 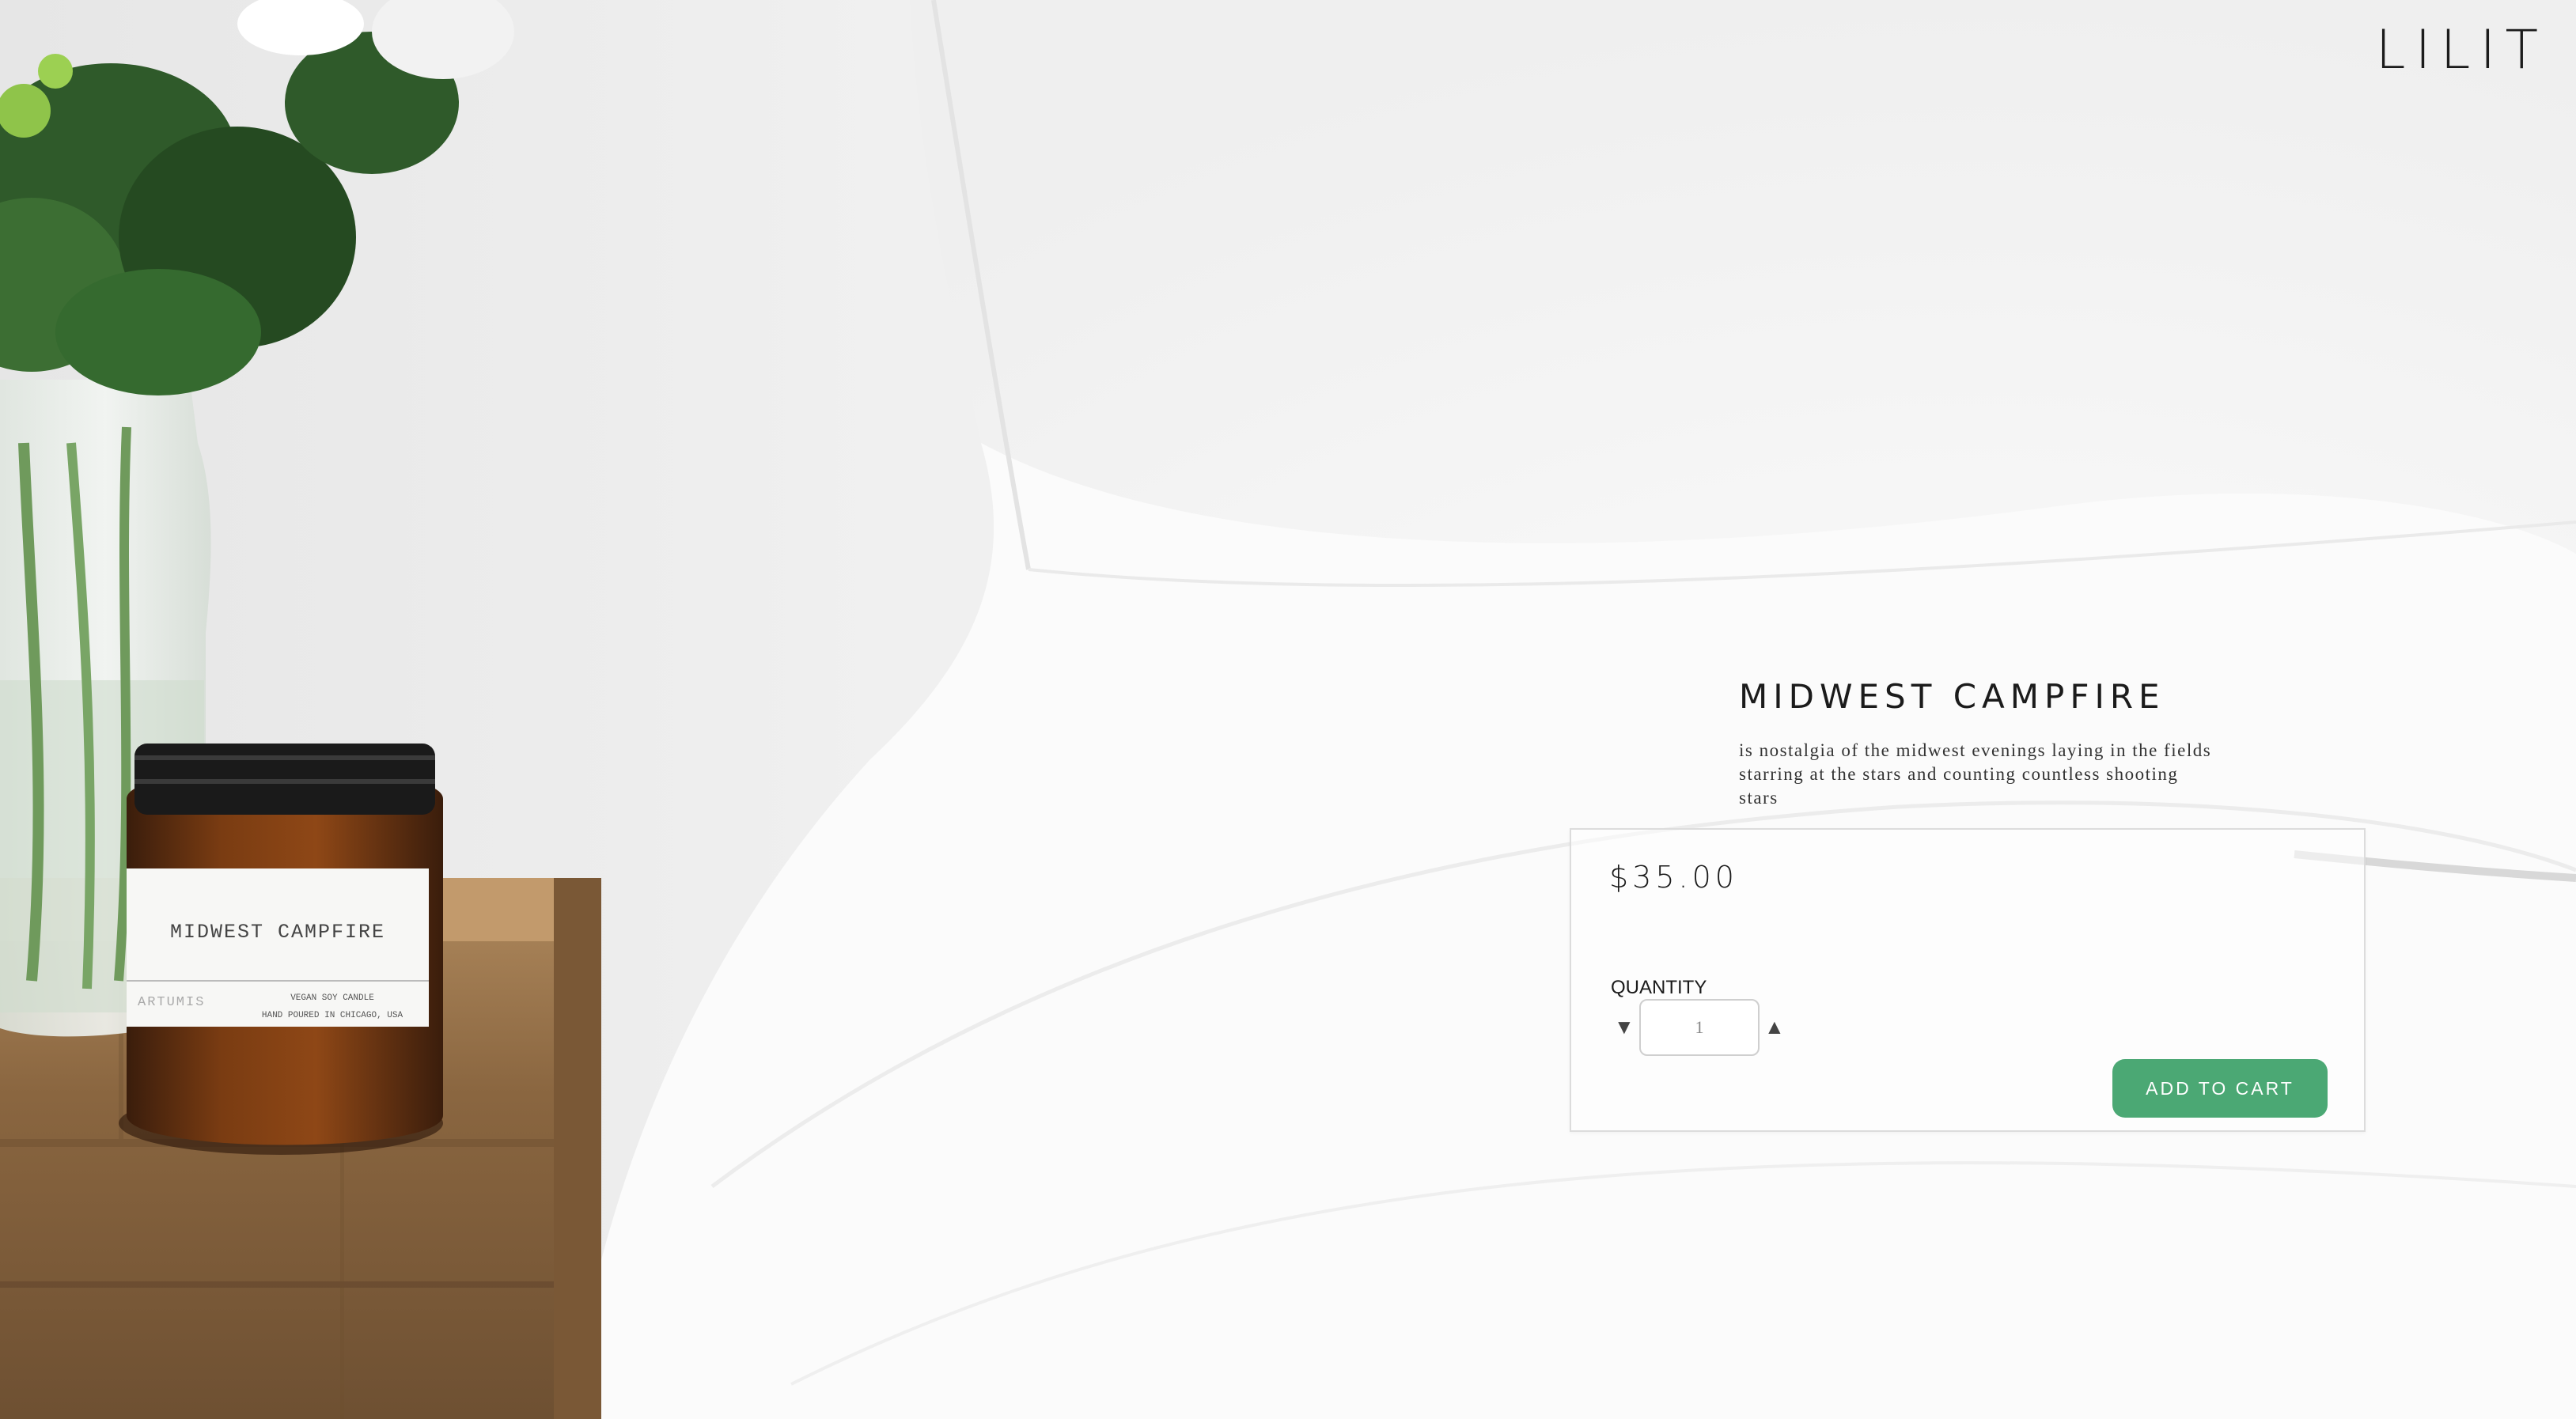 I want to click on brand-logo: LILIT, so click(x=2462, y=50).